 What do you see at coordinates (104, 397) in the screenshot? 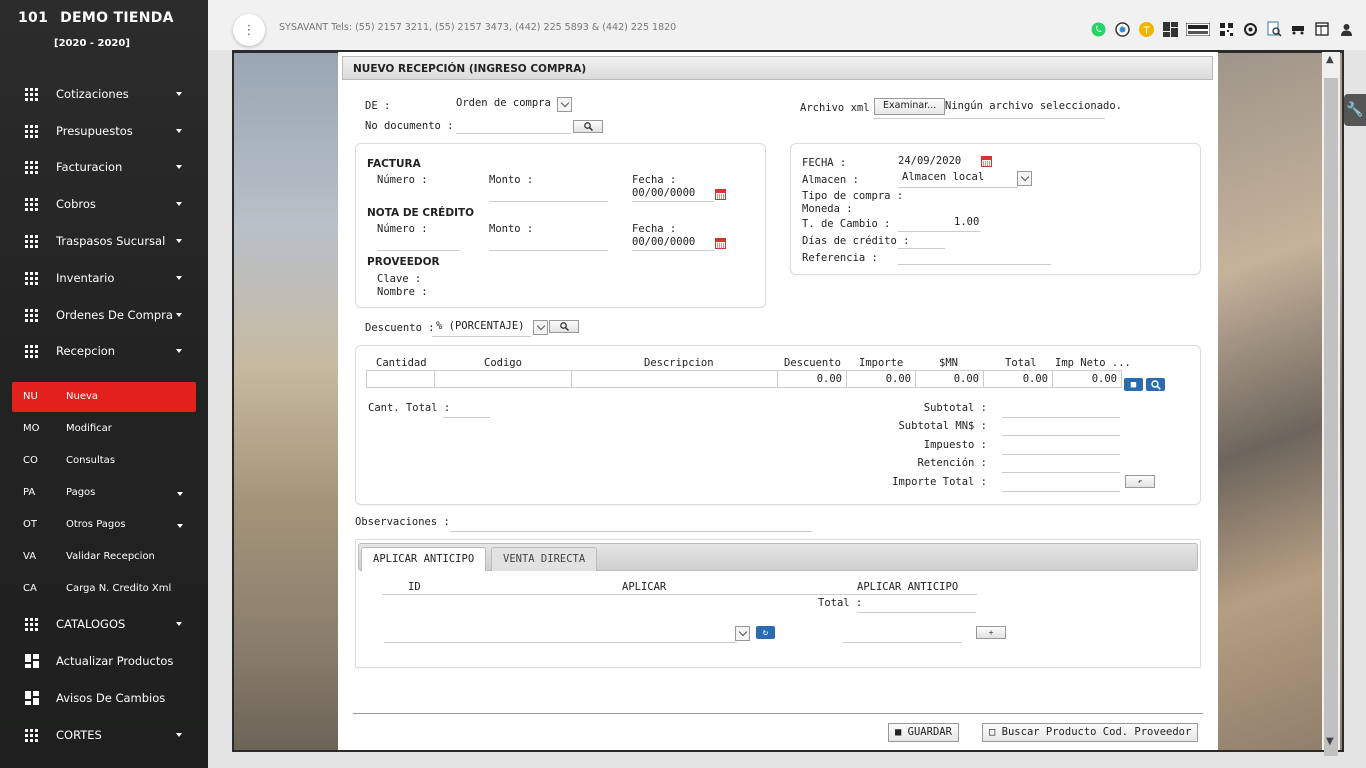
I see `submenu-item: NU Nueva` at bounding box center [104, 397].